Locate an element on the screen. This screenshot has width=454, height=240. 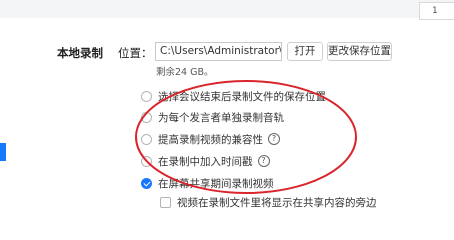
option-label: 在录制中加入时间戳 is located at coordinates (205, 161).